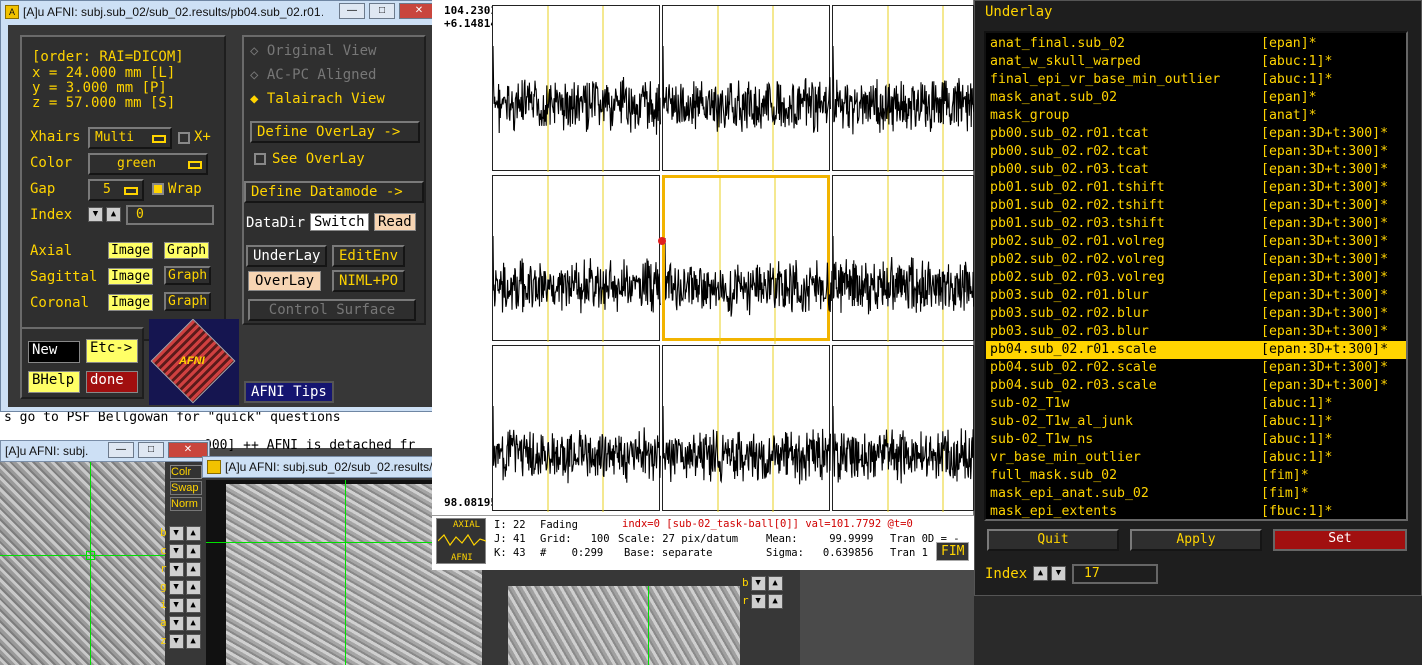 The image size is (1422, 665). Describe the element at coordinates (313, 51) in the screenshot. I see `original-view-option: ◇ Original View` at that location.